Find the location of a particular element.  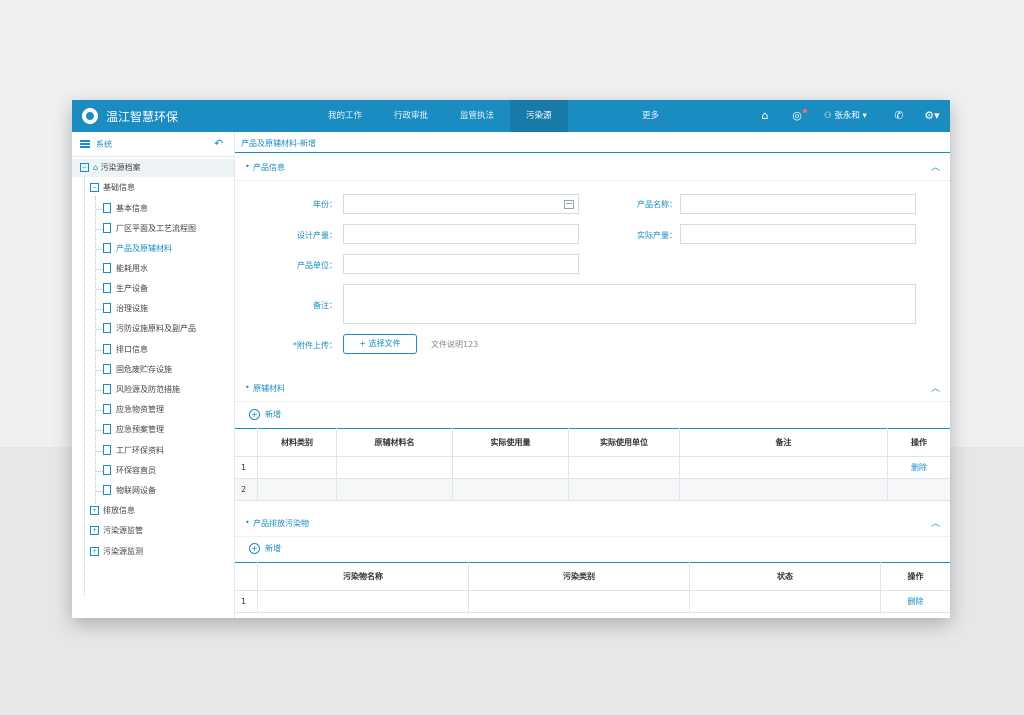

tree-item-supplies: 应急物资管理 is located at coordinates (133, 410).